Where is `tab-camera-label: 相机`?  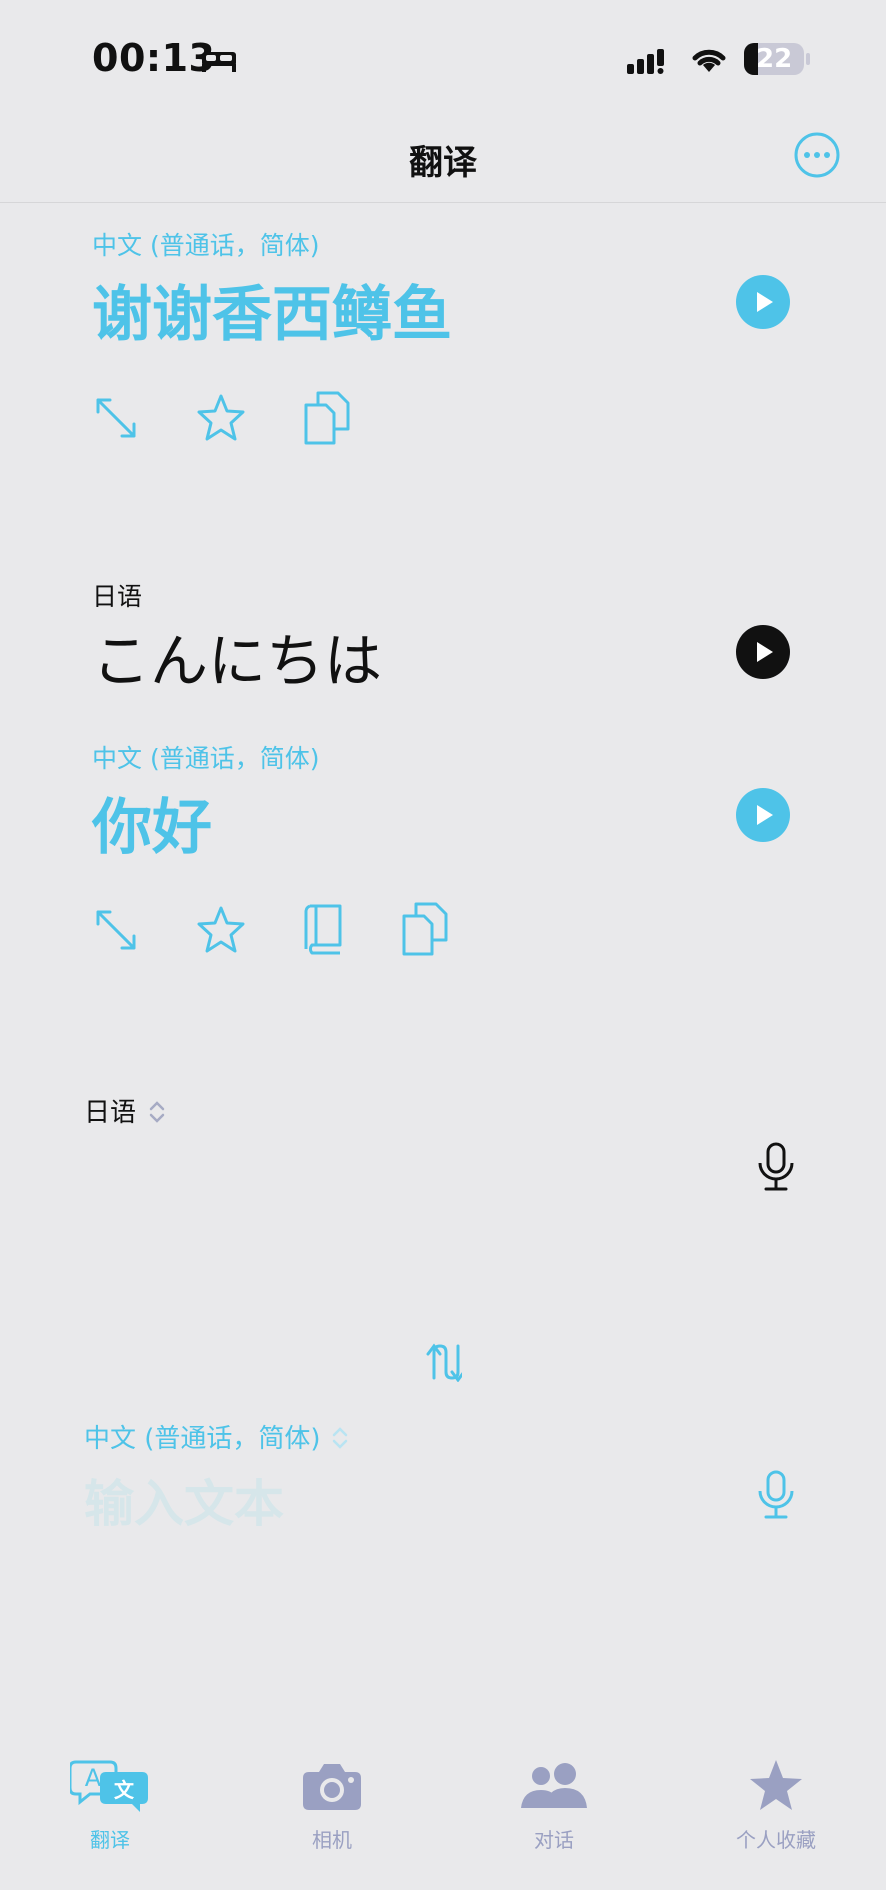 tab-camera-label: 相机 is located at coordinates (332, 1840).